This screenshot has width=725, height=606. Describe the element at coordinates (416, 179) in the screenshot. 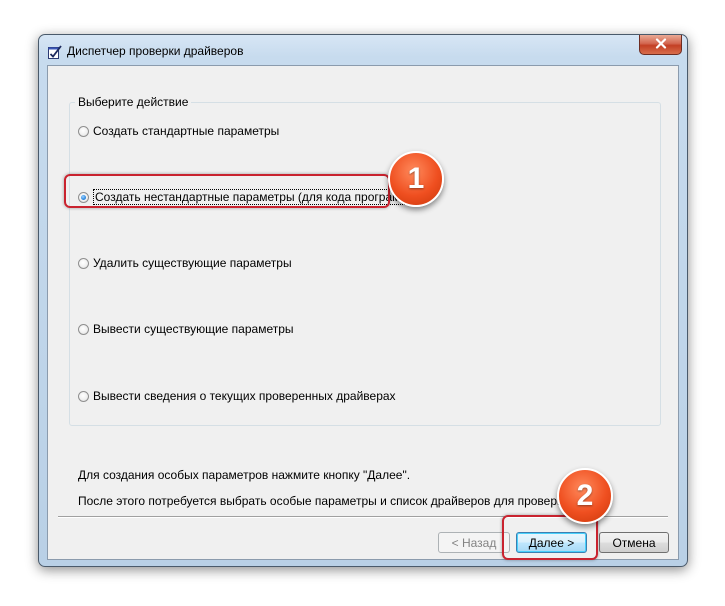

I see `step1-badge: 1` at that location.